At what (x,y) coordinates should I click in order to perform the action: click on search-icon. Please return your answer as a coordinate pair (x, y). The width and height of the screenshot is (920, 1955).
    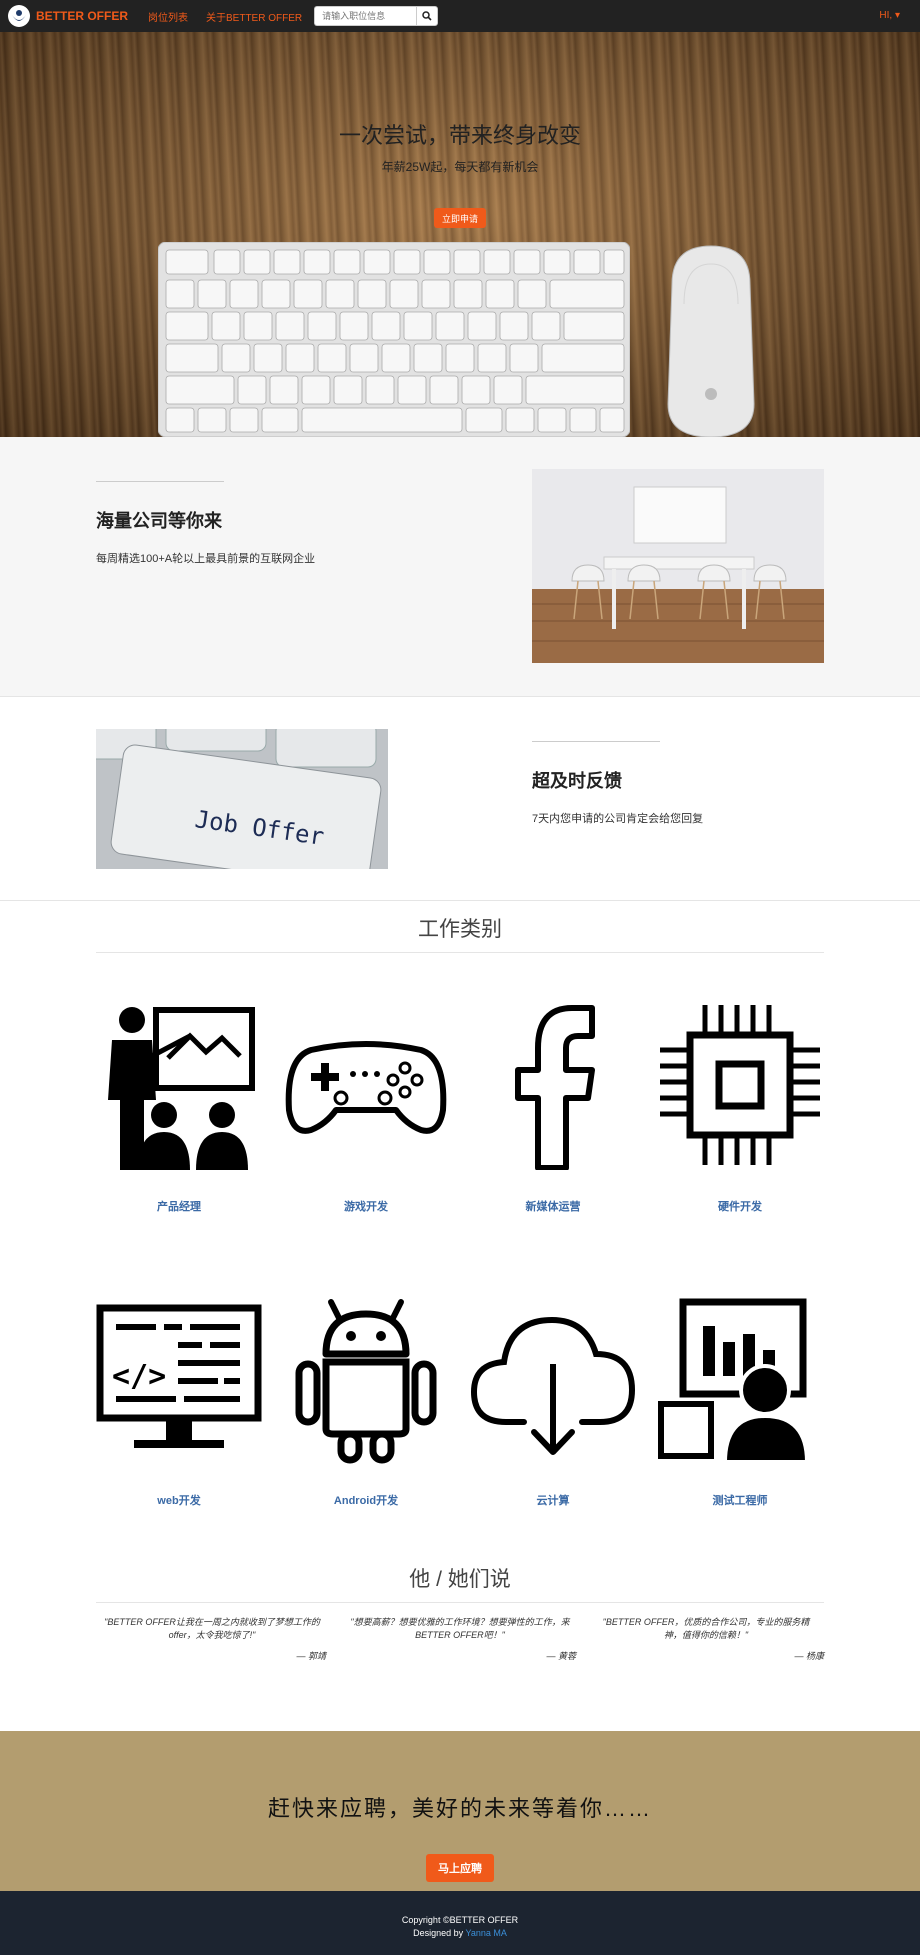
    Looking at the image, I should click on (427, 16).